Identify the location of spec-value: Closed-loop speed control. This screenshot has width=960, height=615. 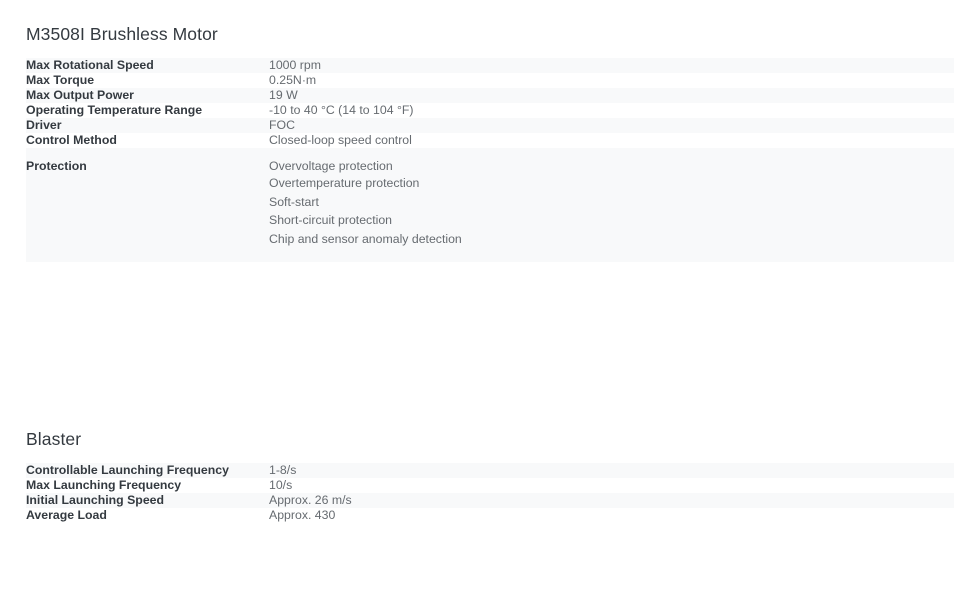
(340, 140).